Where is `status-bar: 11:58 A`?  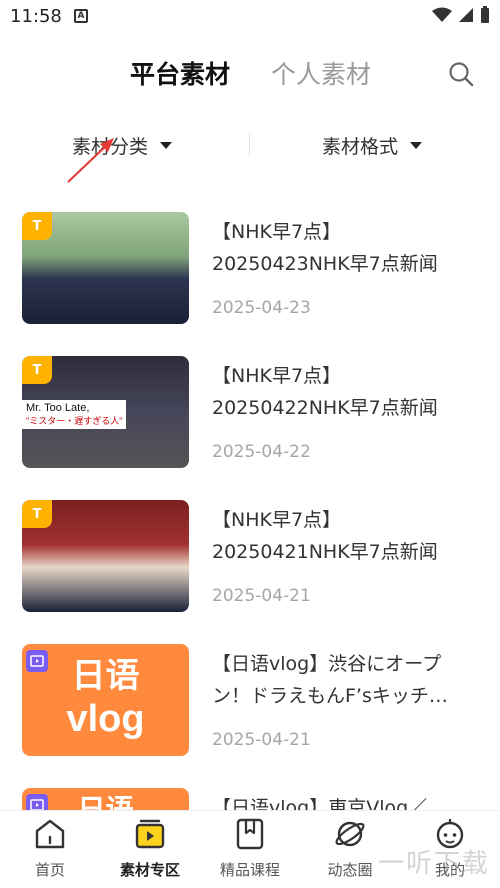 status-bar: 11:58 A is located at coordinates (250, 17).